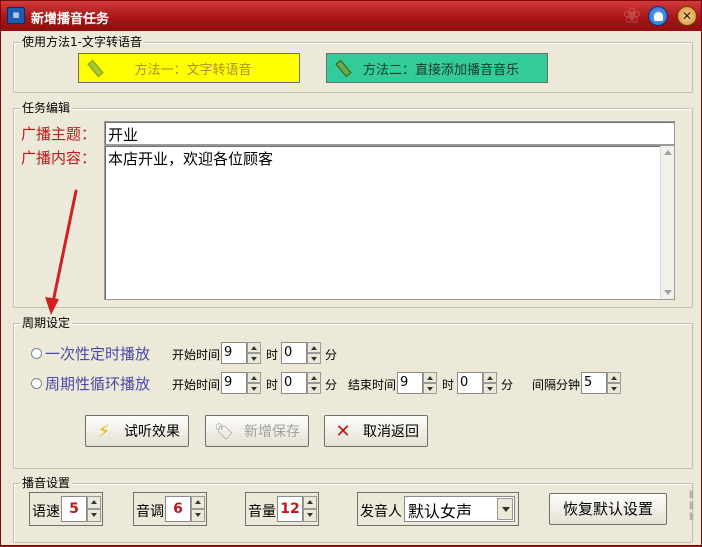 The image size is (702, 547). I want to click on cycle-end-min-unit: 分, so click(507, 385).